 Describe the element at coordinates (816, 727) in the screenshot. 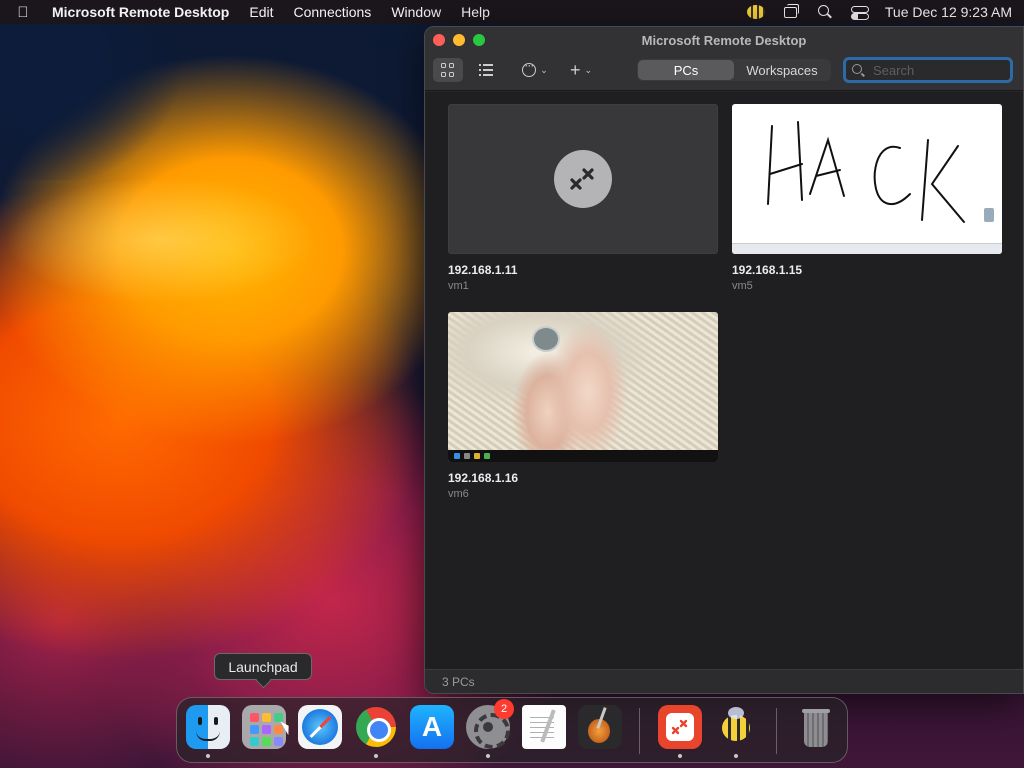

I see `trash-icon` at that location.